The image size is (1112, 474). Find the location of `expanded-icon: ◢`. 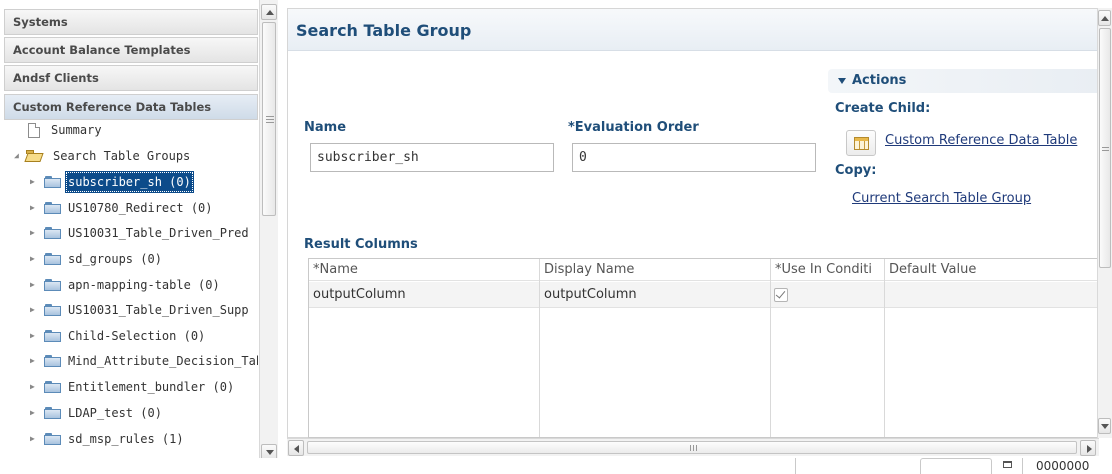

expanded-icon: ◢ is located at coordinates (19, 156).